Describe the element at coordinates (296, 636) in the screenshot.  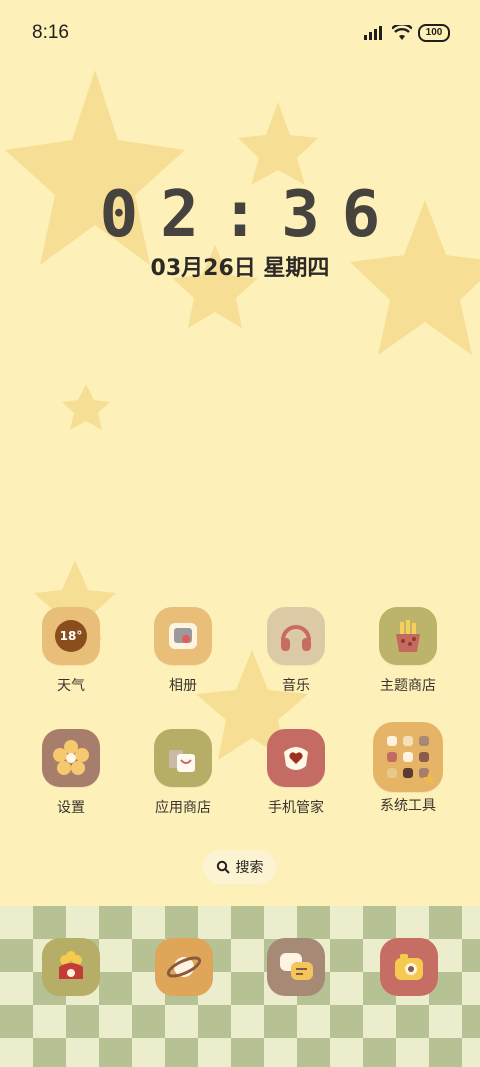
I see `headphones-icon` at that location.